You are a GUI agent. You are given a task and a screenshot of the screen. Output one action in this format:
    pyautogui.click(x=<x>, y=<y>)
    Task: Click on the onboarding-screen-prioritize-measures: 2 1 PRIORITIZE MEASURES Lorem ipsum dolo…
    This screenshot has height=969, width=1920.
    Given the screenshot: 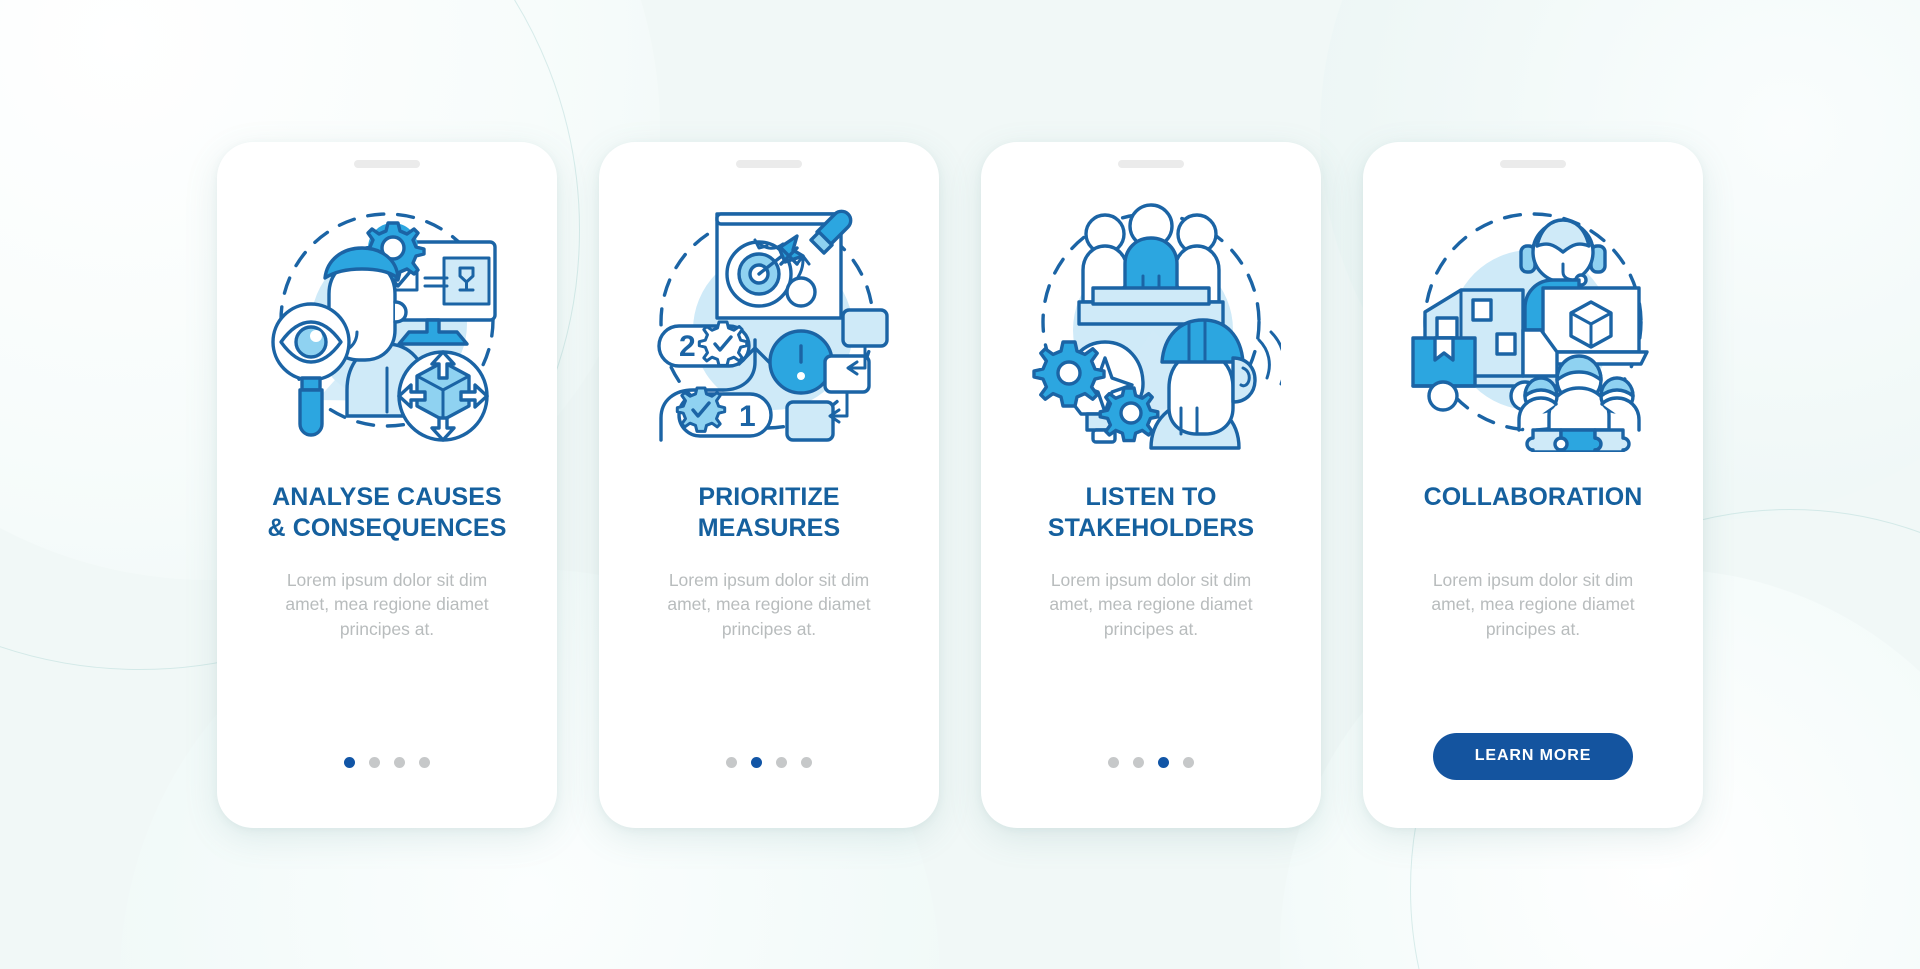 What is the action you would take?
    pyautogui.click(x=769, y=484)
    